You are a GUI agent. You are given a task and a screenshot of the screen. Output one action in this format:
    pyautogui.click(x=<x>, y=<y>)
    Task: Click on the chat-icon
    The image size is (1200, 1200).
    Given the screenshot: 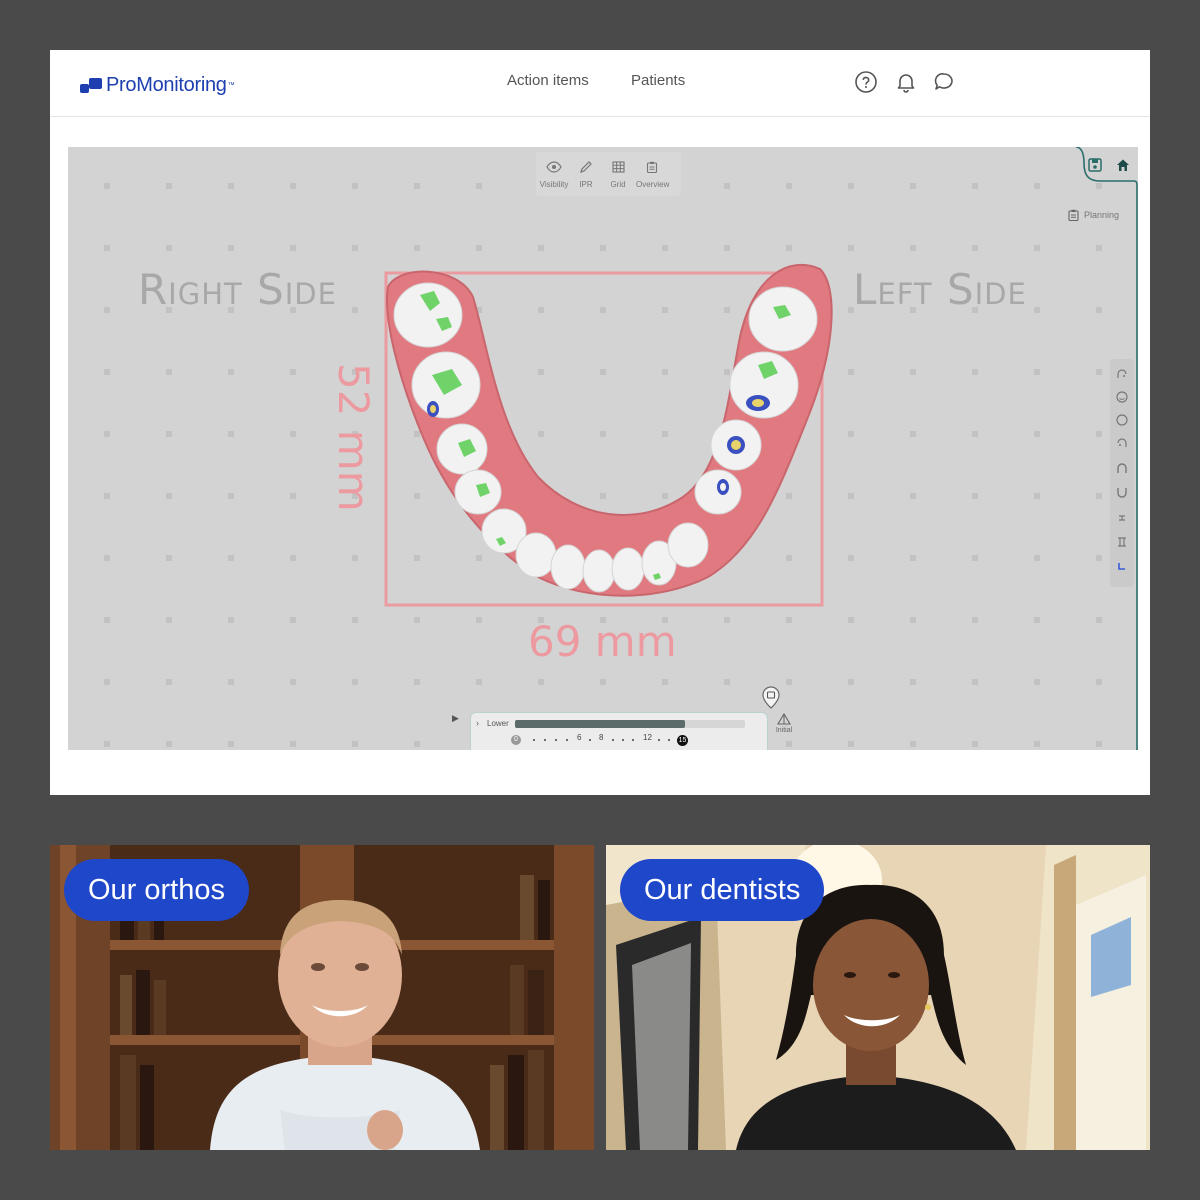 What is the action you would take?
    pyautogui.click(x=944, y=82)
    